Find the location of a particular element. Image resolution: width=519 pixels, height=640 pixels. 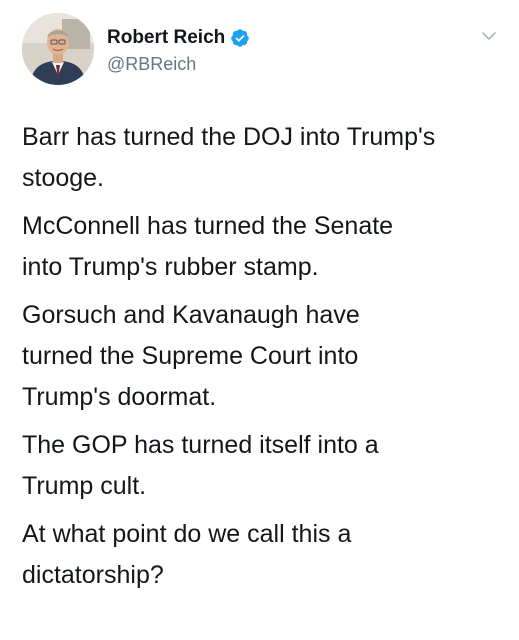

chevron-down-icon is located at coordinates (489, 36).